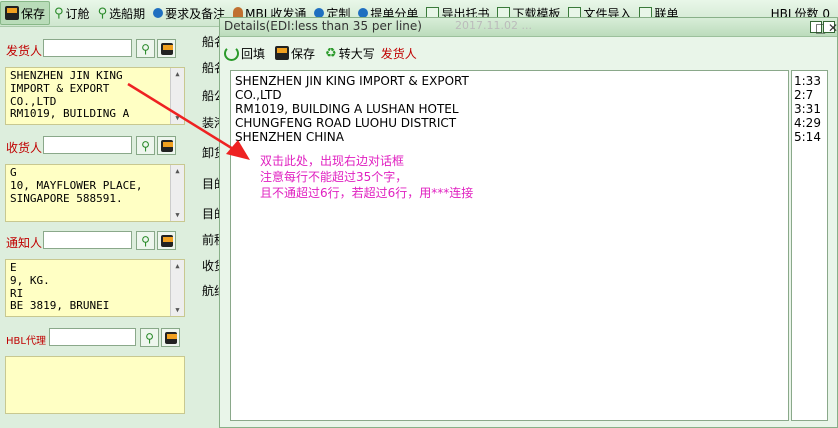 This screenshot has height=428, width=838. Describe the element at coordinates (76, 185) in the screenshot. I see `consignee-line-3: 10, MAYFLOWER PLACE,` at that location.